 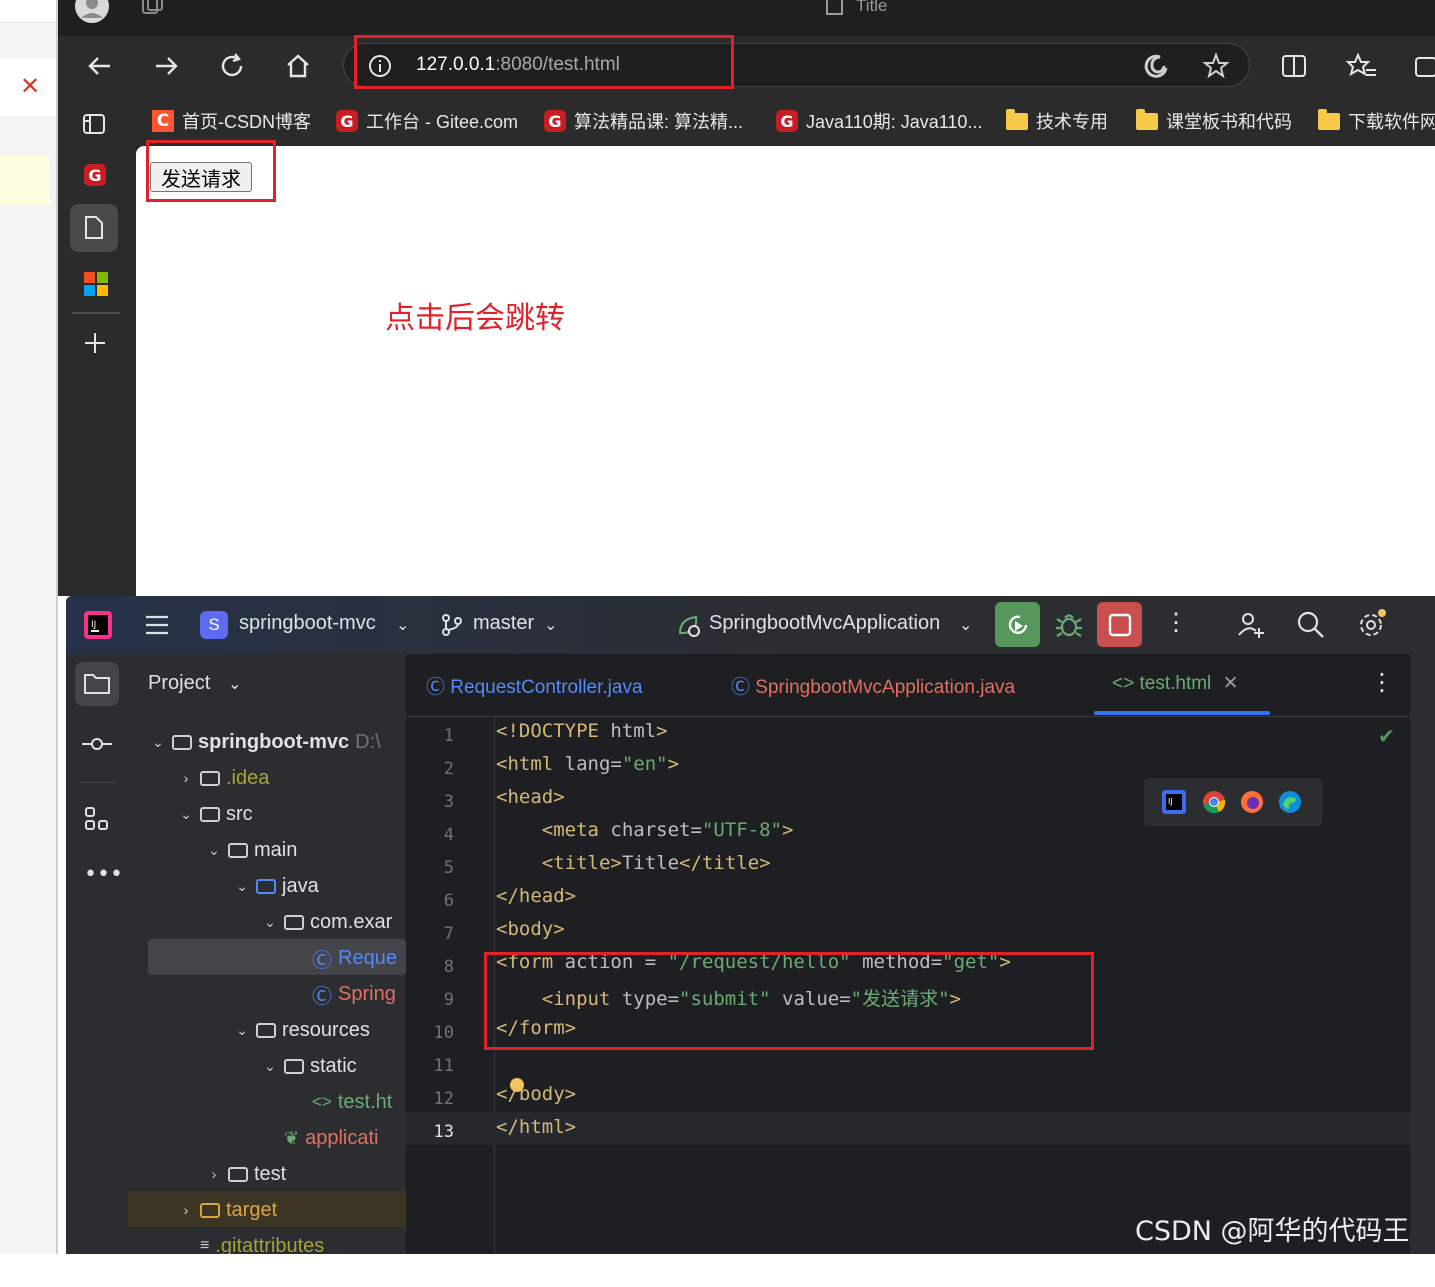 What do you see at coordinates (536, 896) in the screenshot?
I see `code-line: </head>` at bounding box center [536, 896].